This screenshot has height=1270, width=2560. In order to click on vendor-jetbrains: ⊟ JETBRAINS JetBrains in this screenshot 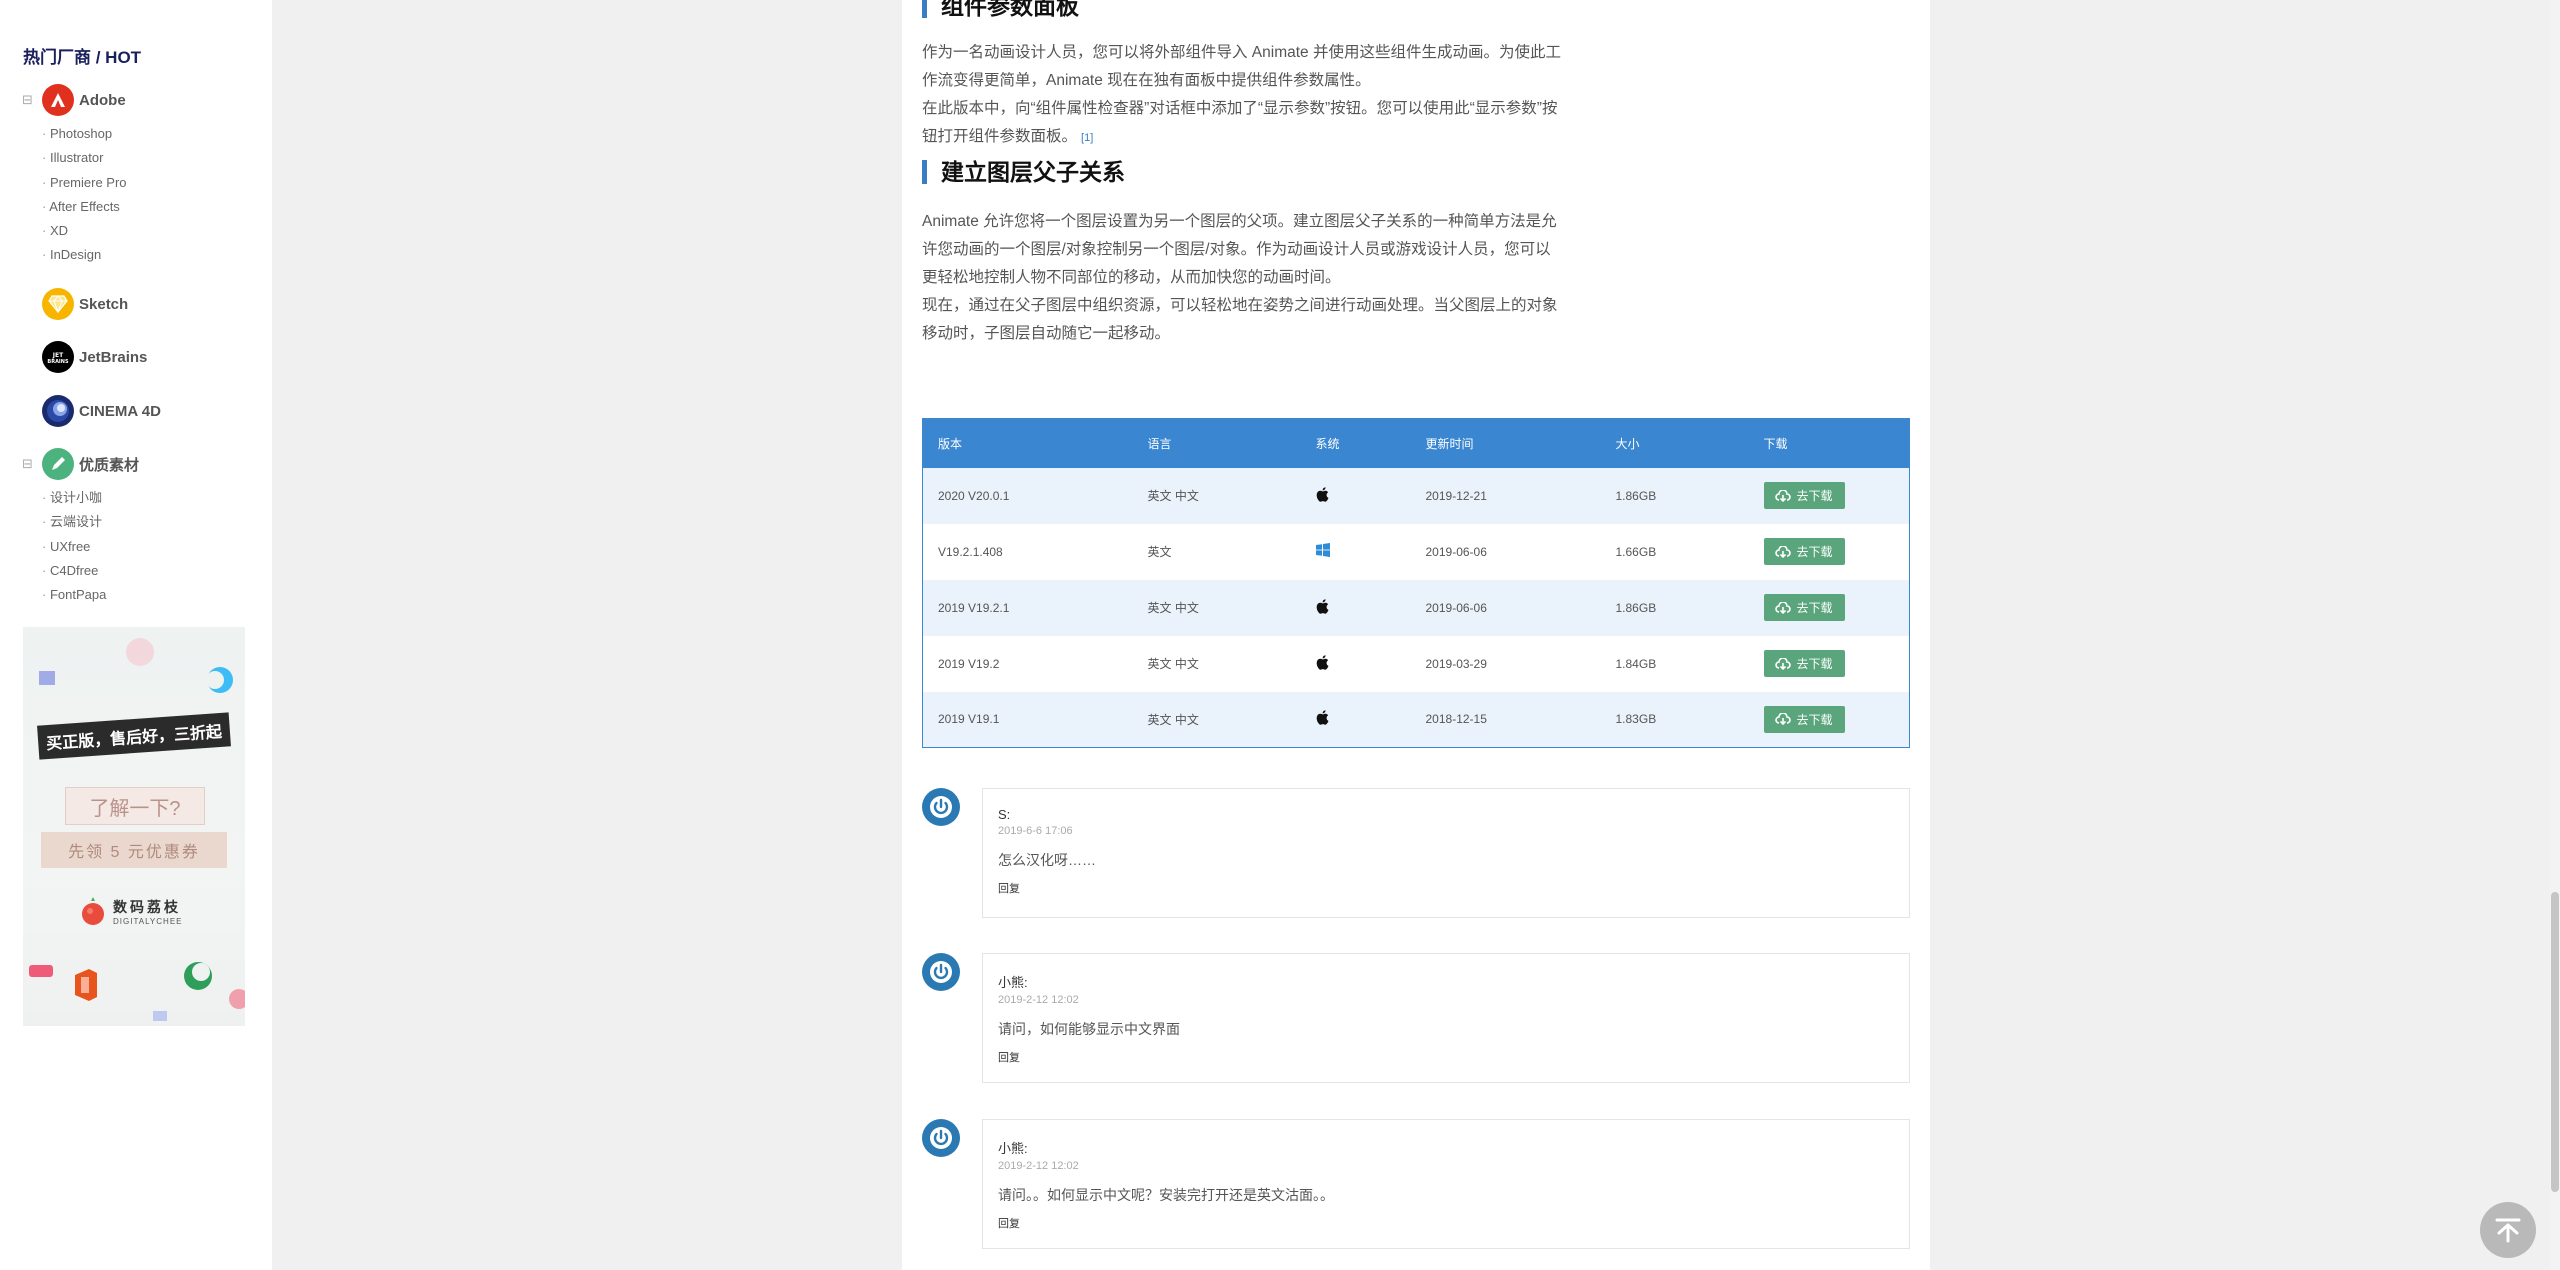, I will do `click(84, 357)`.